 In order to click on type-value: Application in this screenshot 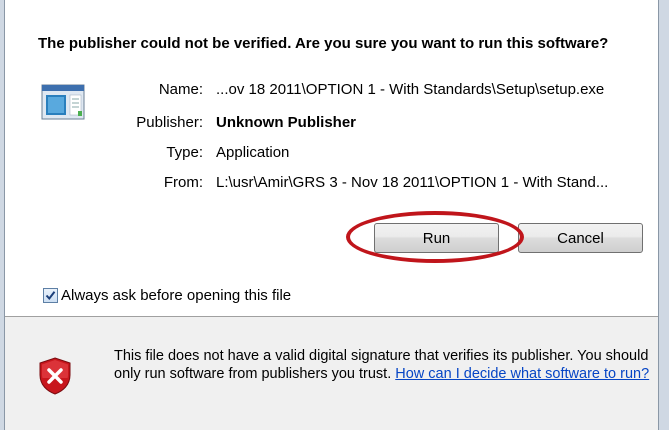, I will do `click(253, 152)`.